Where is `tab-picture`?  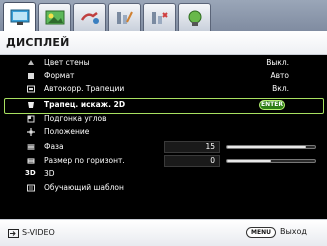 tab-picture is located at coordinates (54, 17).